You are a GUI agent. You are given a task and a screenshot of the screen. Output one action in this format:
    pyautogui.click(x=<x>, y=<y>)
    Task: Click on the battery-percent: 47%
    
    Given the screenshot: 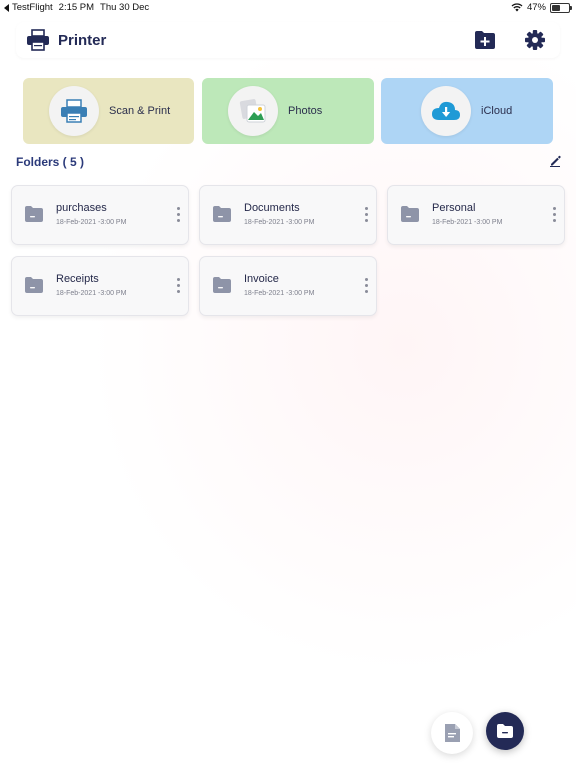 What is the action you would take?
    pyautogui.click(x=536, y=7)
    